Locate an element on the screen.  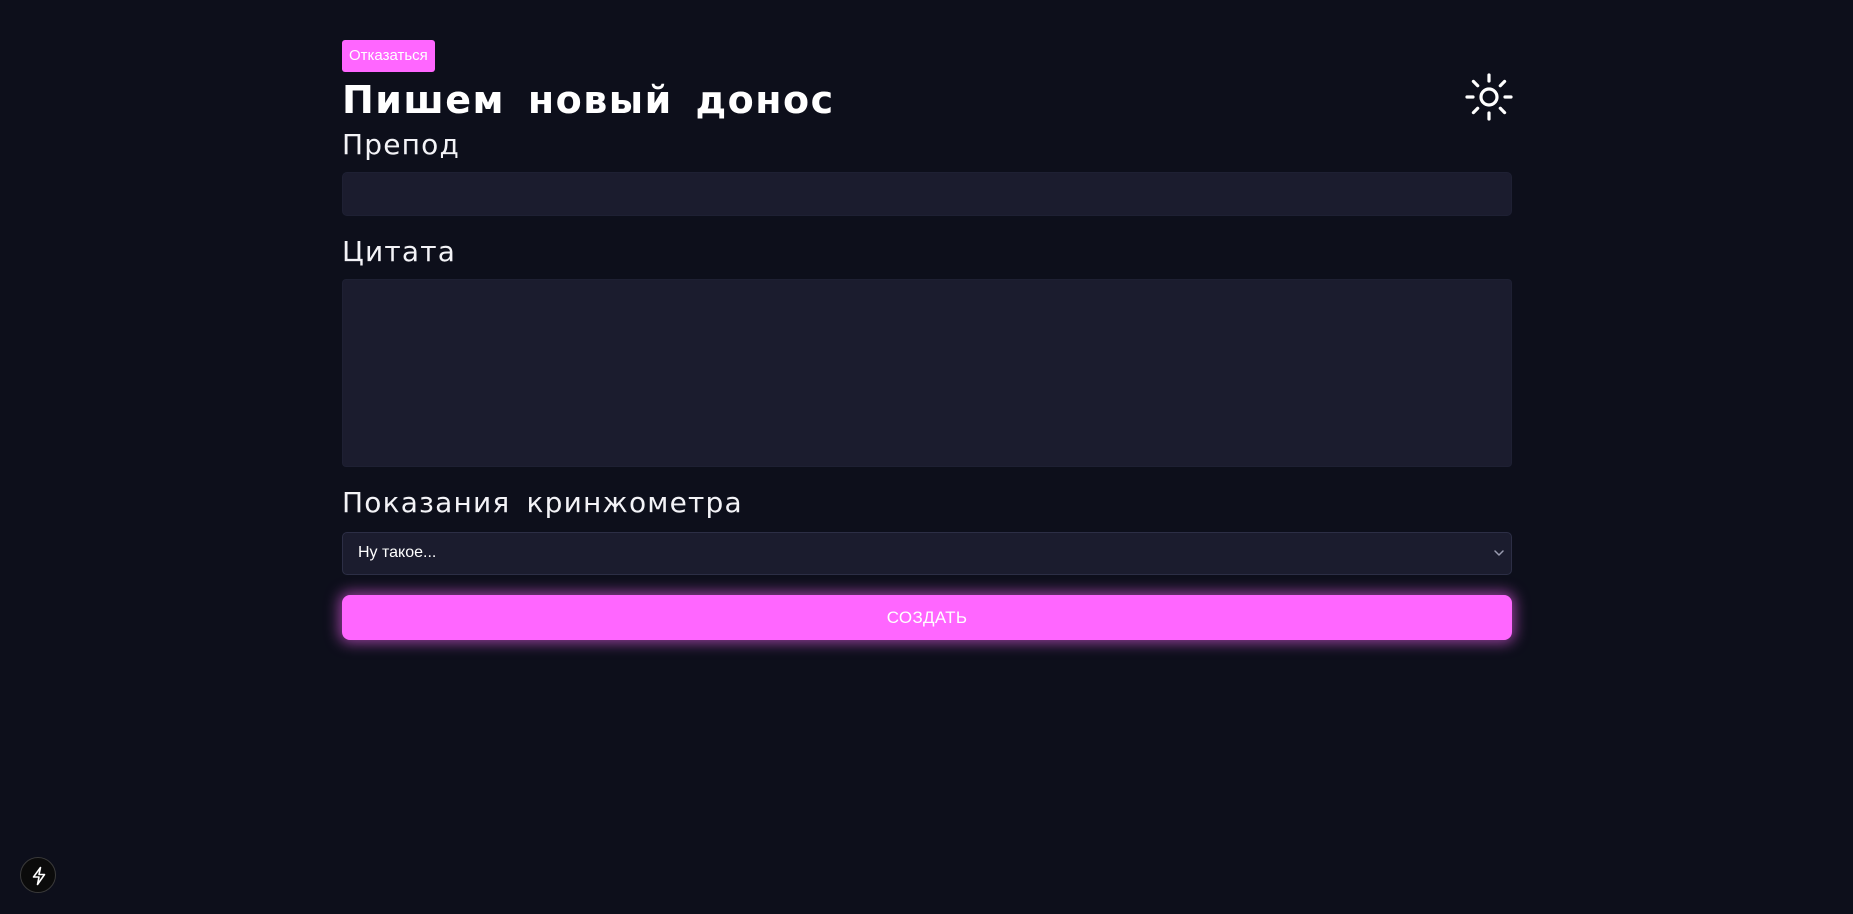
title-row: Пишем новый донос is located at coordinates (927, 98).